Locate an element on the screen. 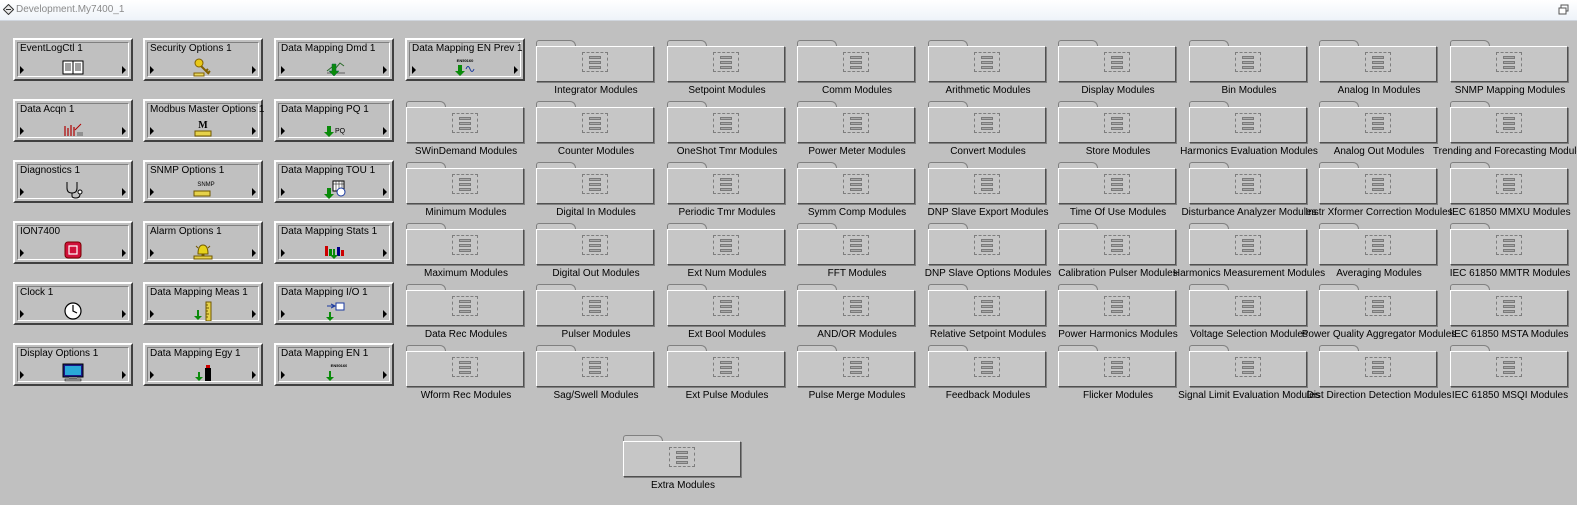 The height and width of the screenshot is (505, 1577). folder-iec-61850-msqi-modules: IEC 61850 MSQI Modules is located at coordinates (1510, 374).